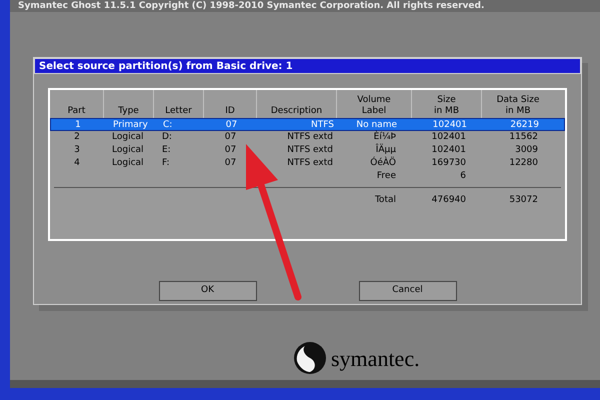 The width and height of the screenshot is (600, 400). I want to click on free-size: 6, so click(463, 176).